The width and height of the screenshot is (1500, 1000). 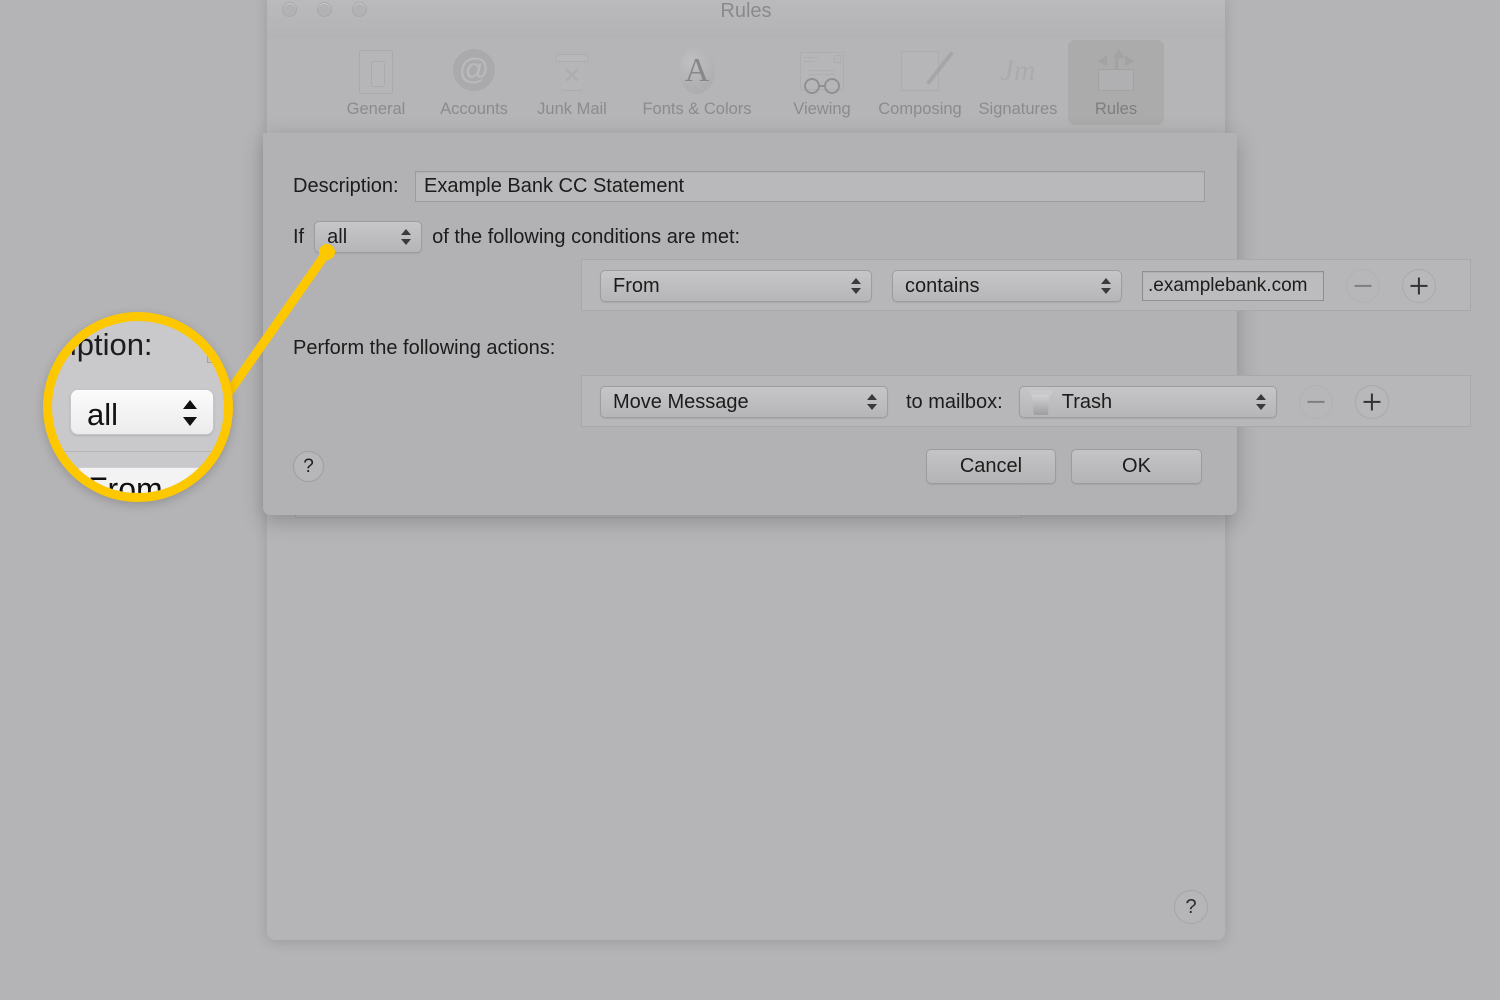 I want to click on remove-action-button, so click(x=1315, y=402).